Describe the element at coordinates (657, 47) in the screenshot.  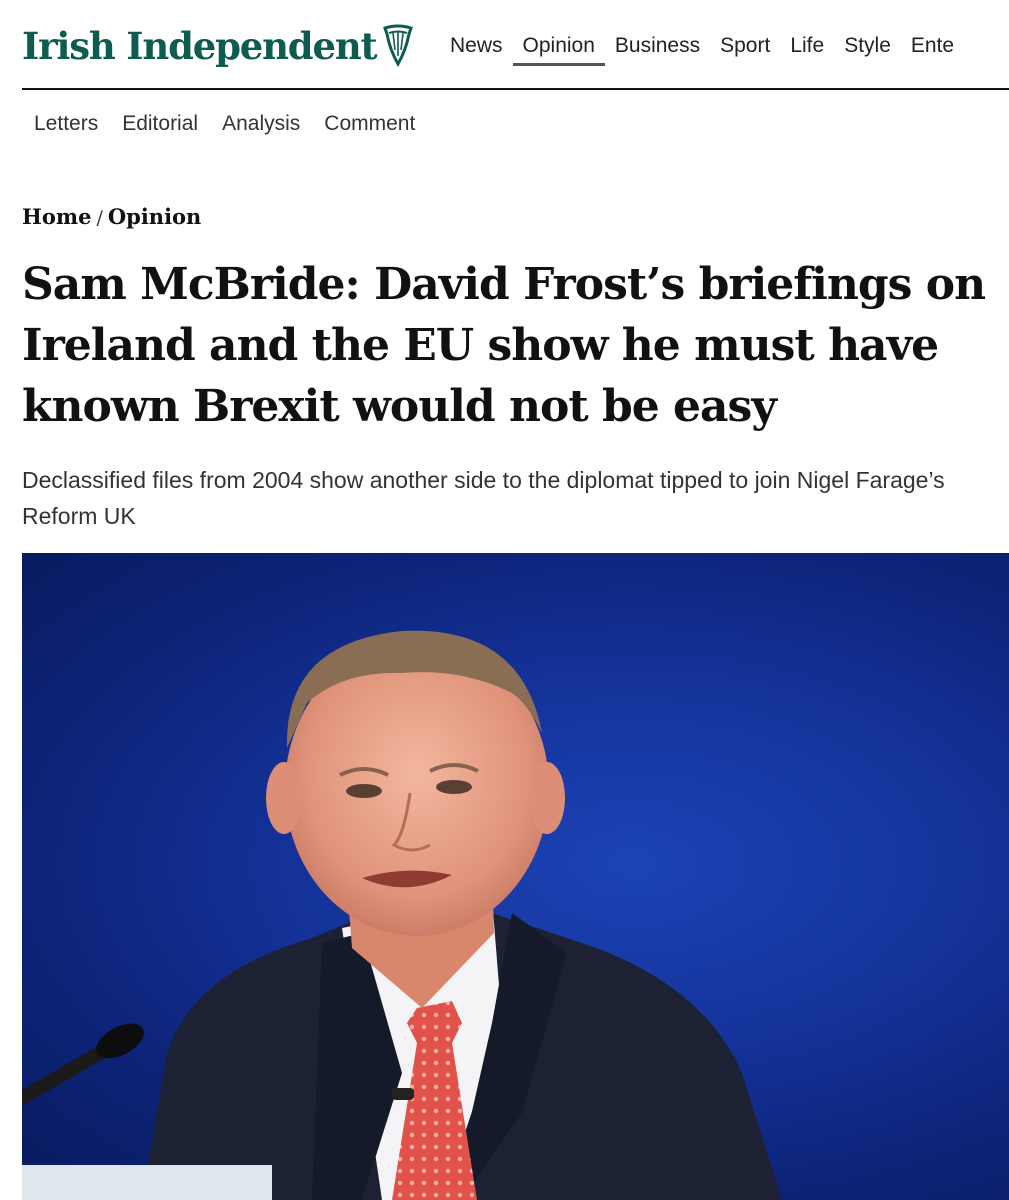
I see `nav-item-business: Business` at that location.